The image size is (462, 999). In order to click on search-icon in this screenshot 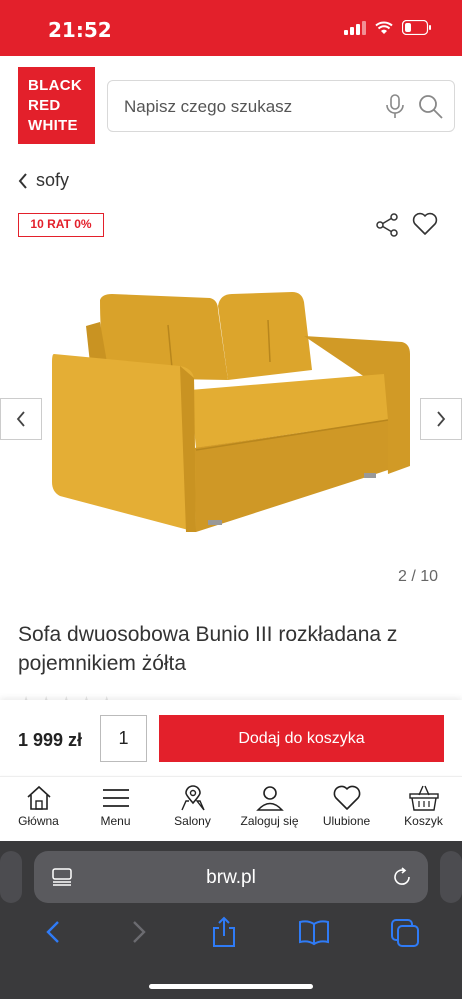, I will do `click(431, 107)`.